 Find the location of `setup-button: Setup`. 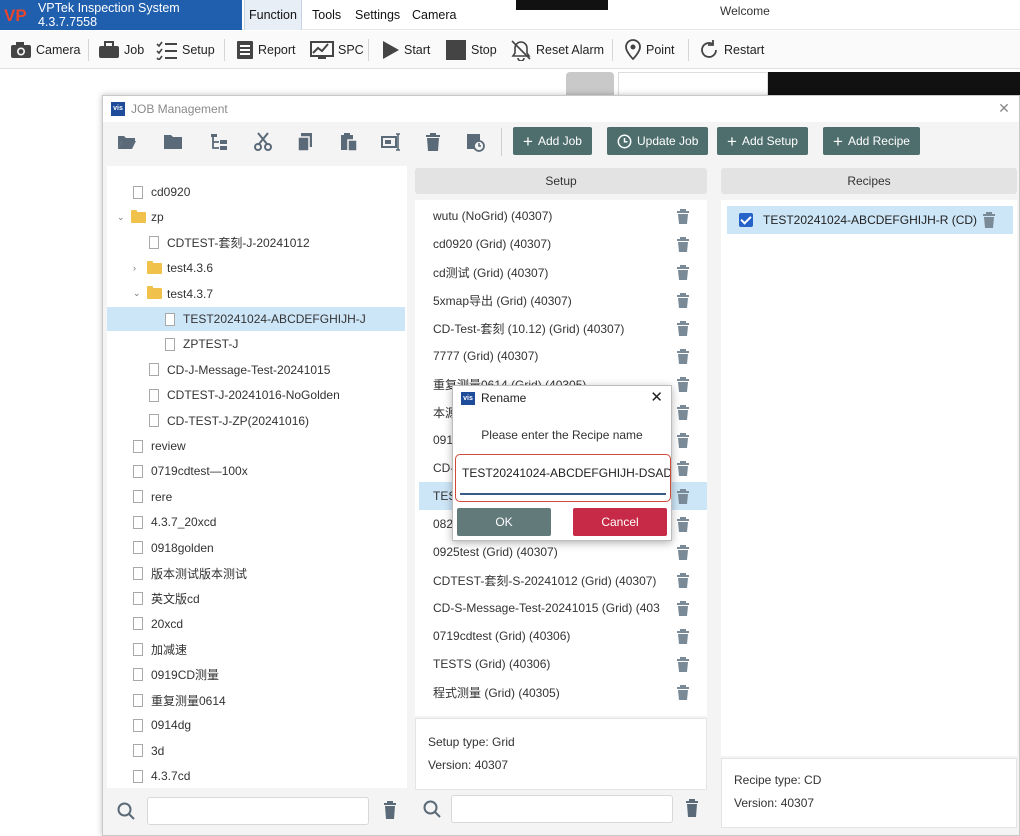

setup-button: Setup is located at coordinates (185, 50).